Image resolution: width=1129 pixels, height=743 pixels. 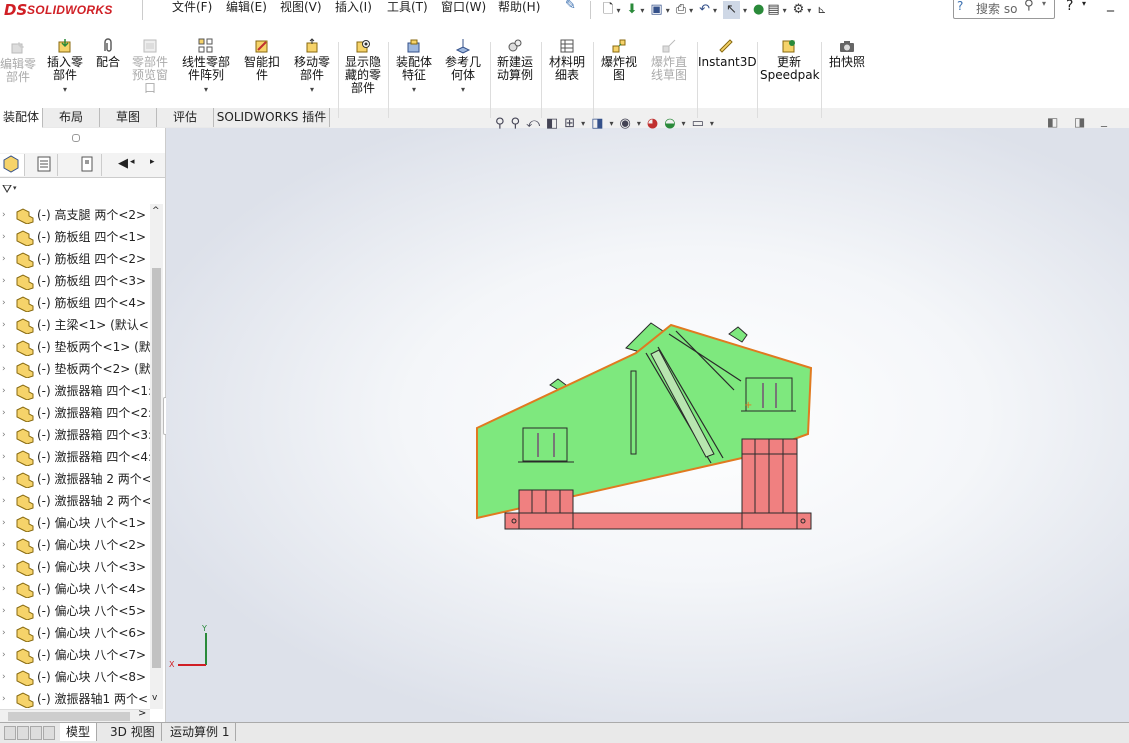 I want to click on bill-of-materials-button: 材料明 细表, so click(x=567, y=60).